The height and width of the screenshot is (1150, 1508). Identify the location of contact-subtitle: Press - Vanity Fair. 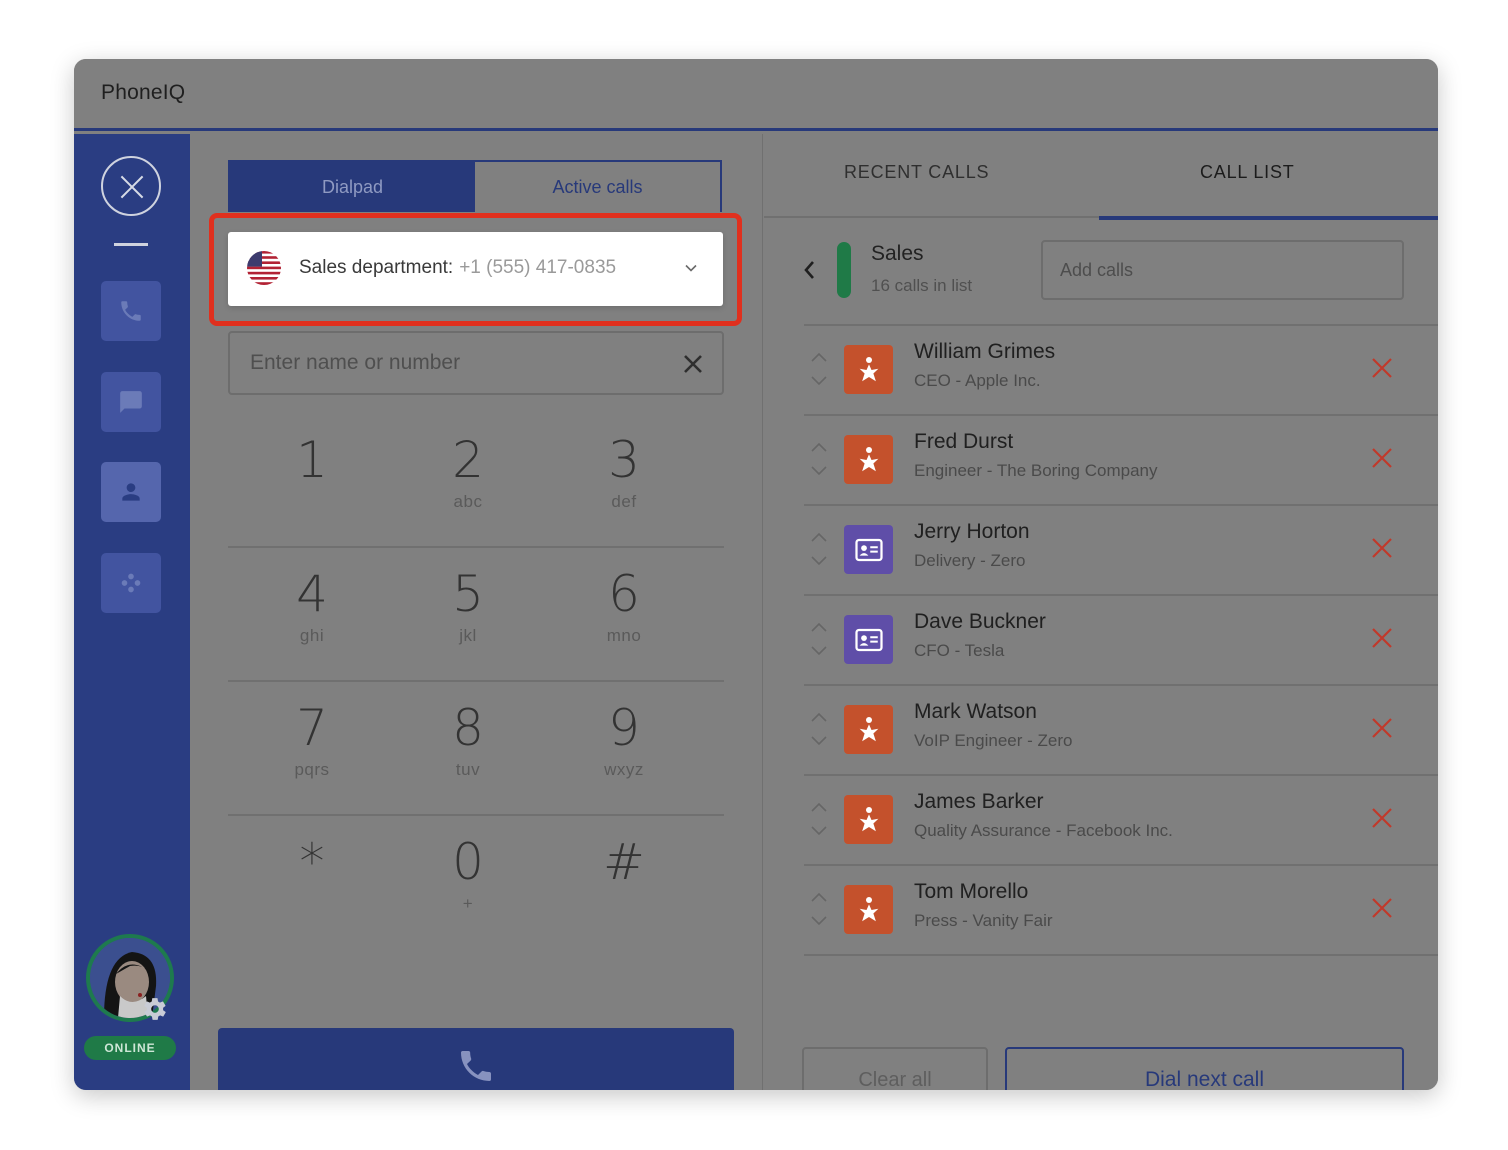
(983, 920).